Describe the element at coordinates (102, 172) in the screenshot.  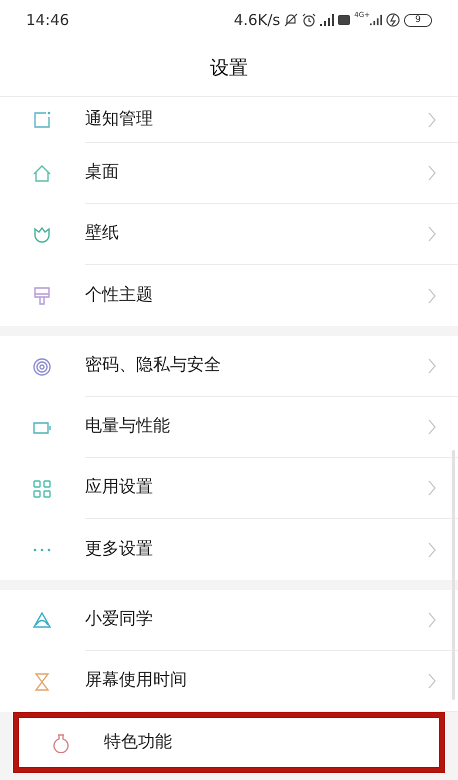
I see `item-label: 桌面` at that location.